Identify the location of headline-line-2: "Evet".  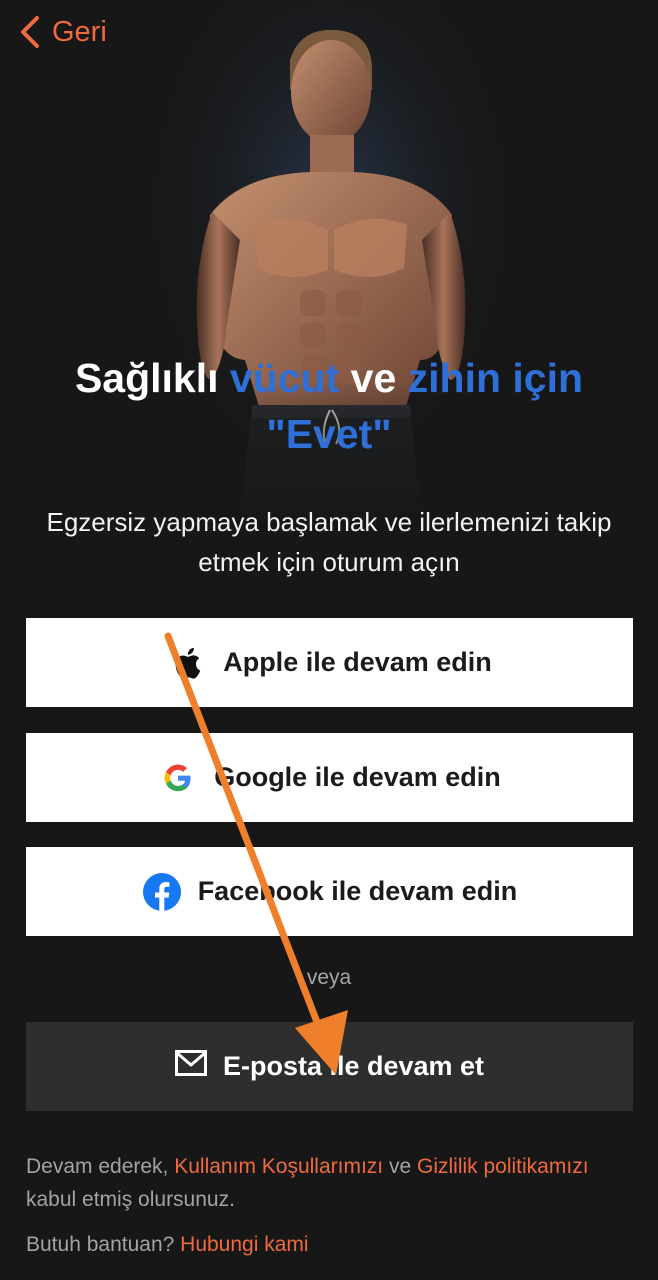
(329, 434).